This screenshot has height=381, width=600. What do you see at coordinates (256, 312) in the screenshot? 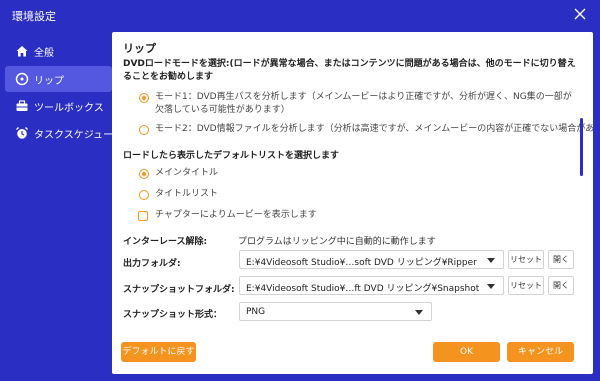
I see `snapshot-format-value: PNG` at bounding box center [256, 312].